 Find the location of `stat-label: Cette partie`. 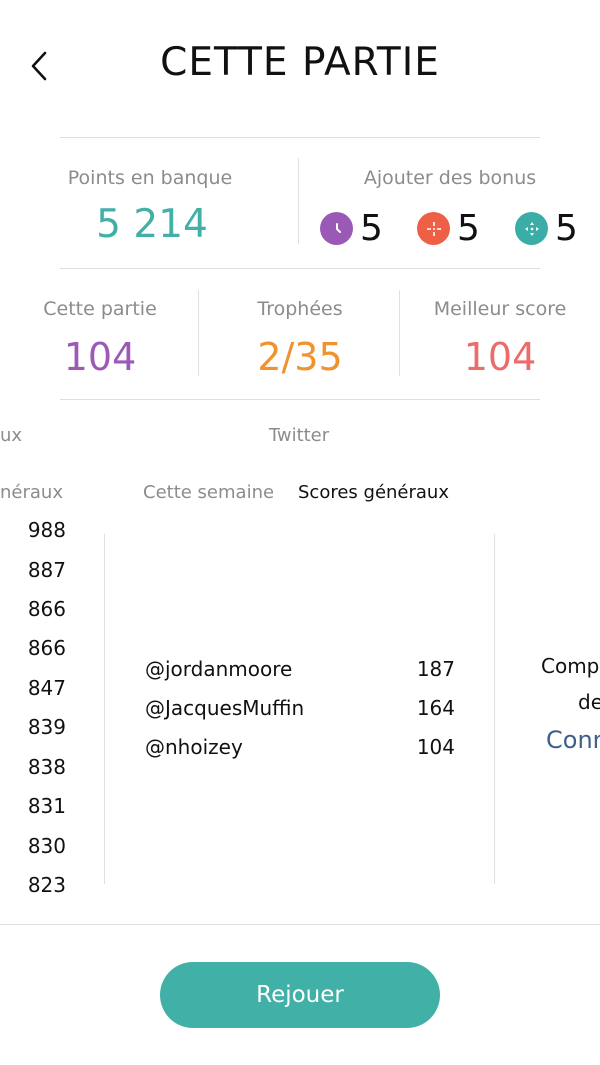

stat-label: Cette partie is located at coordinates (100, 309).